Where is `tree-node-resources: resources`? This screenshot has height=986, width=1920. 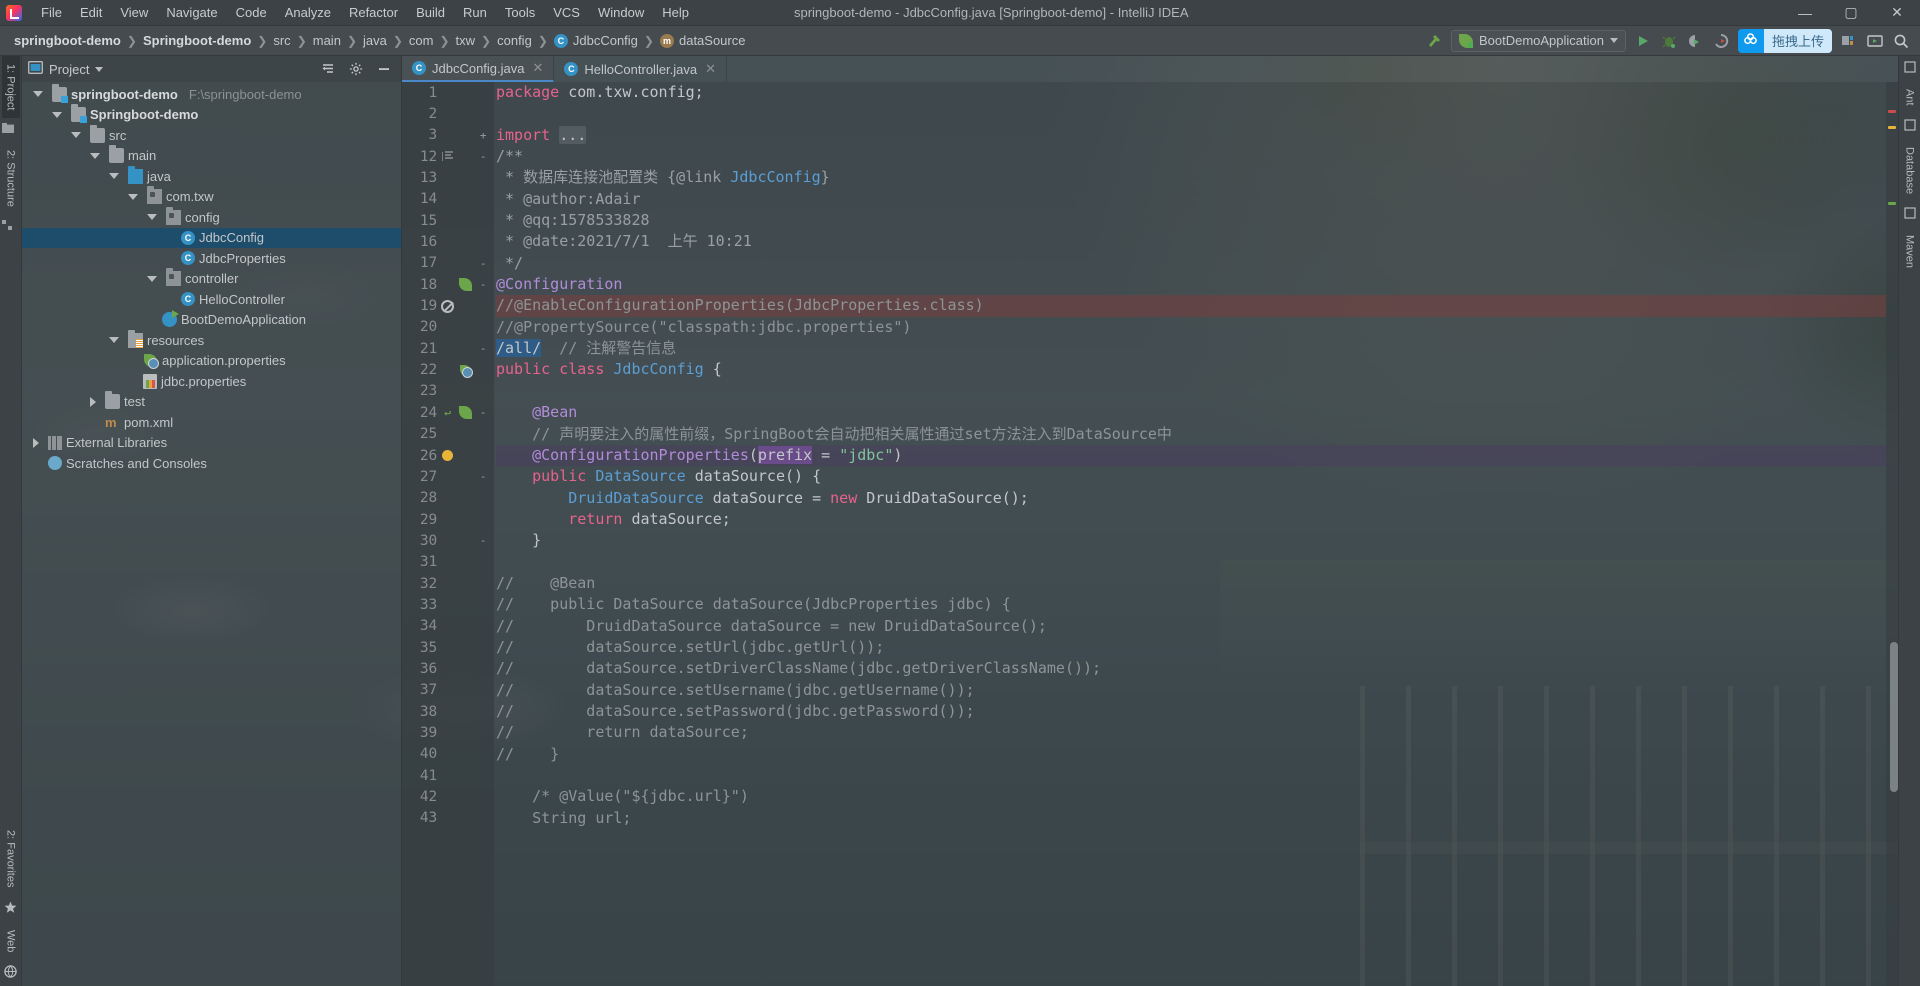 tree-node-resources: resources is located at coordinates (211, 340).